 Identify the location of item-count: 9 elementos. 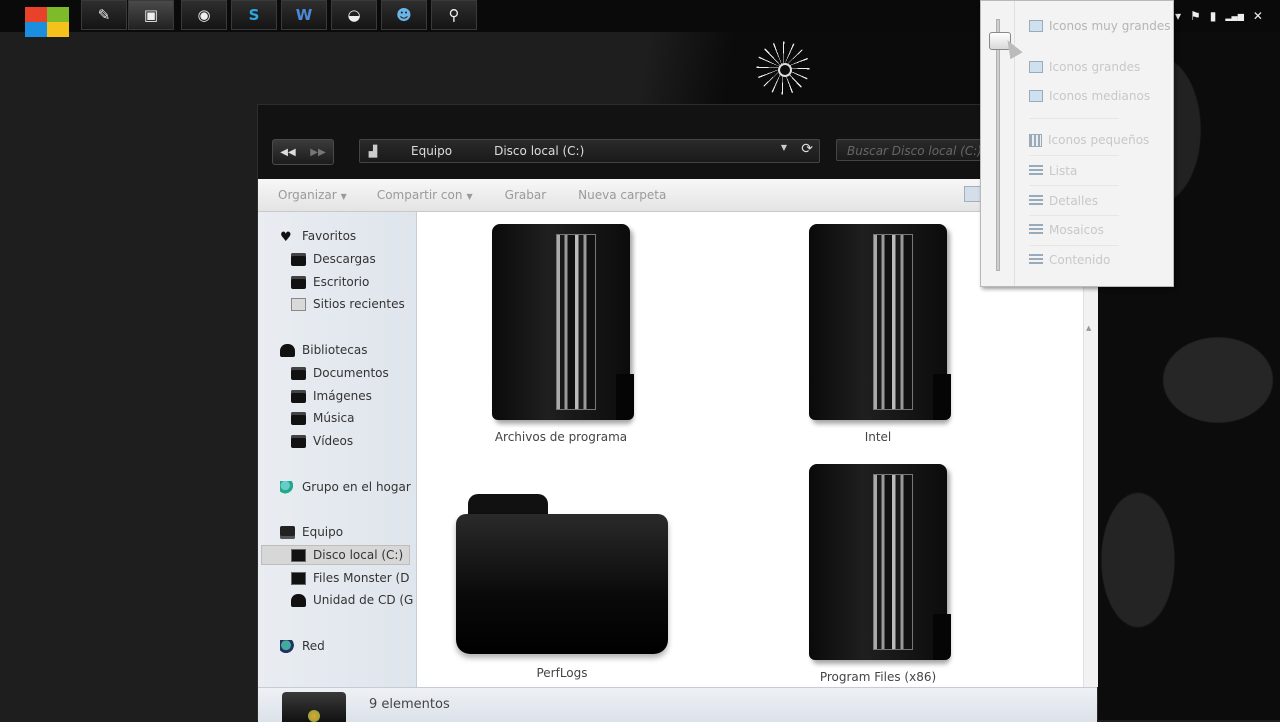
(409, 704).